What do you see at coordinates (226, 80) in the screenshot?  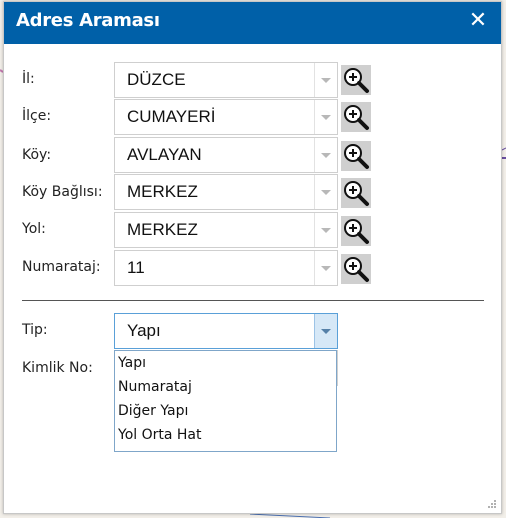 I see `il-select: DÜZCE` at bounding box center [226, 80].